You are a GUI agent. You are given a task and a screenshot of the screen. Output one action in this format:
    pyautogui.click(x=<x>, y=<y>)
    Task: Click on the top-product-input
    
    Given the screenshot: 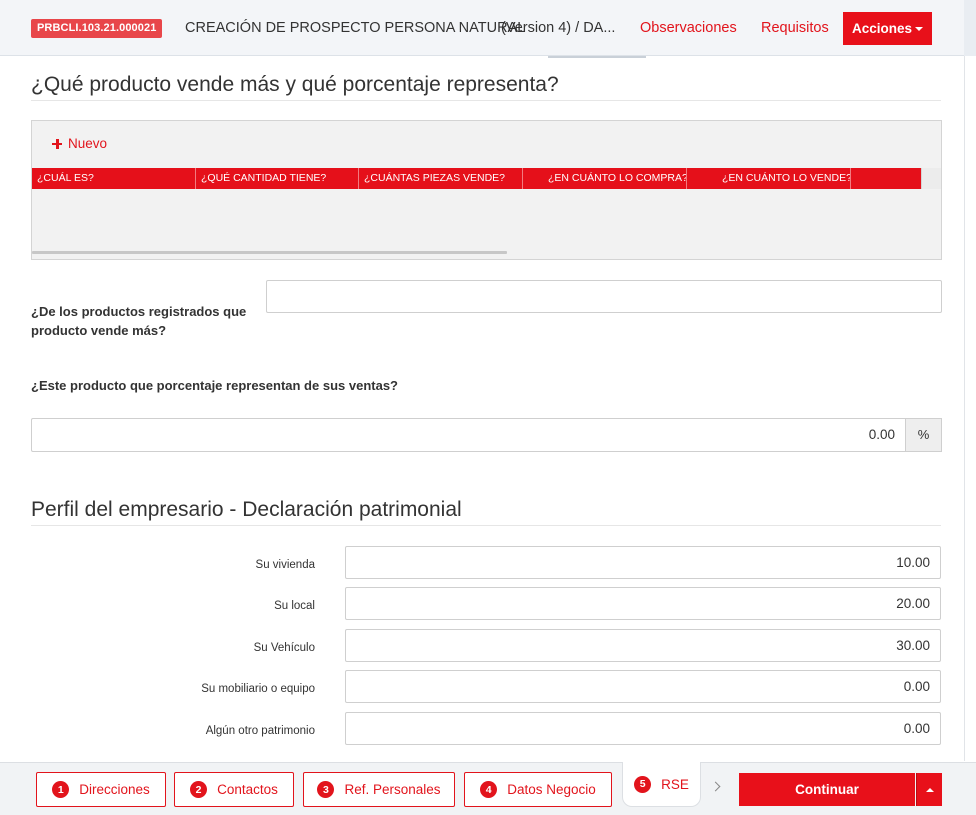 What is the action you would take?
    pyautogui.click(x=604, y=296)
    